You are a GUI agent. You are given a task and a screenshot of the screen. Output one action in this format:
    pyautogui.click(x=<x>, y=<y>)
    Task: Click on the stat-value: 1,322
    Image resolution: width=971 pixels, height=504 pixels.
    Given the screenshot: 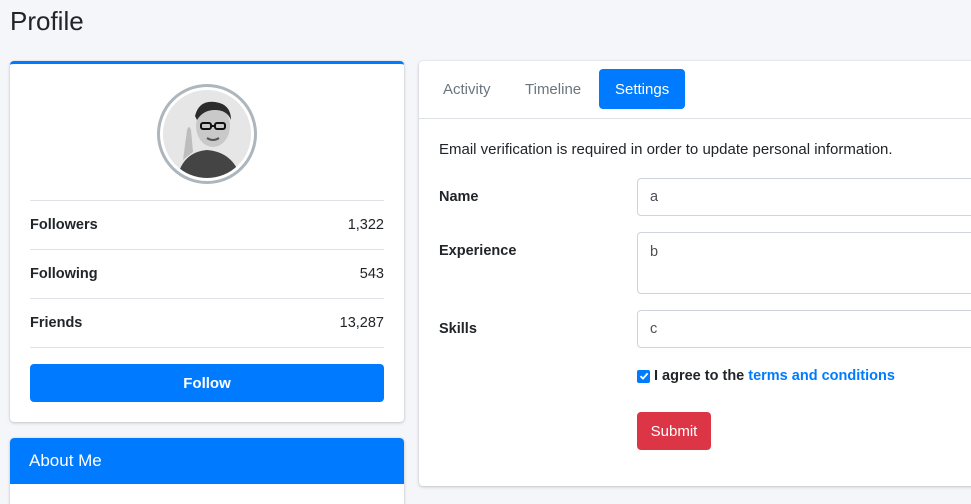 What is the action you would take?
    pyautogui.click(x=365, y=225)
    